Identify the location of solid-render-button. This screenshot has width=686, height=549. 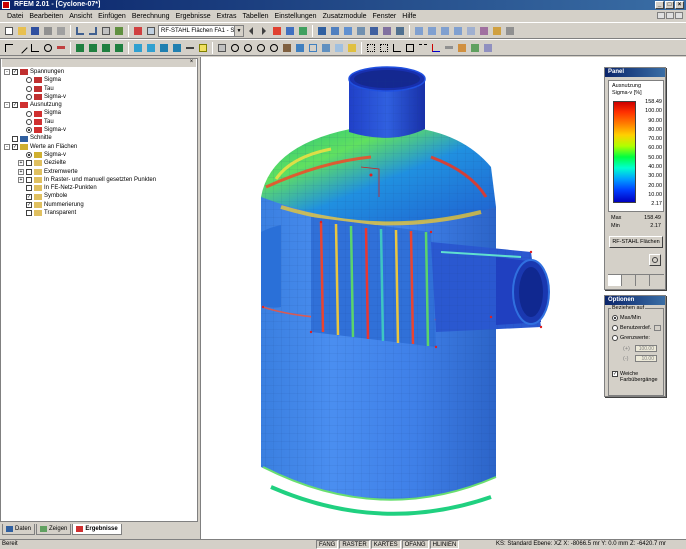
(326, 48).